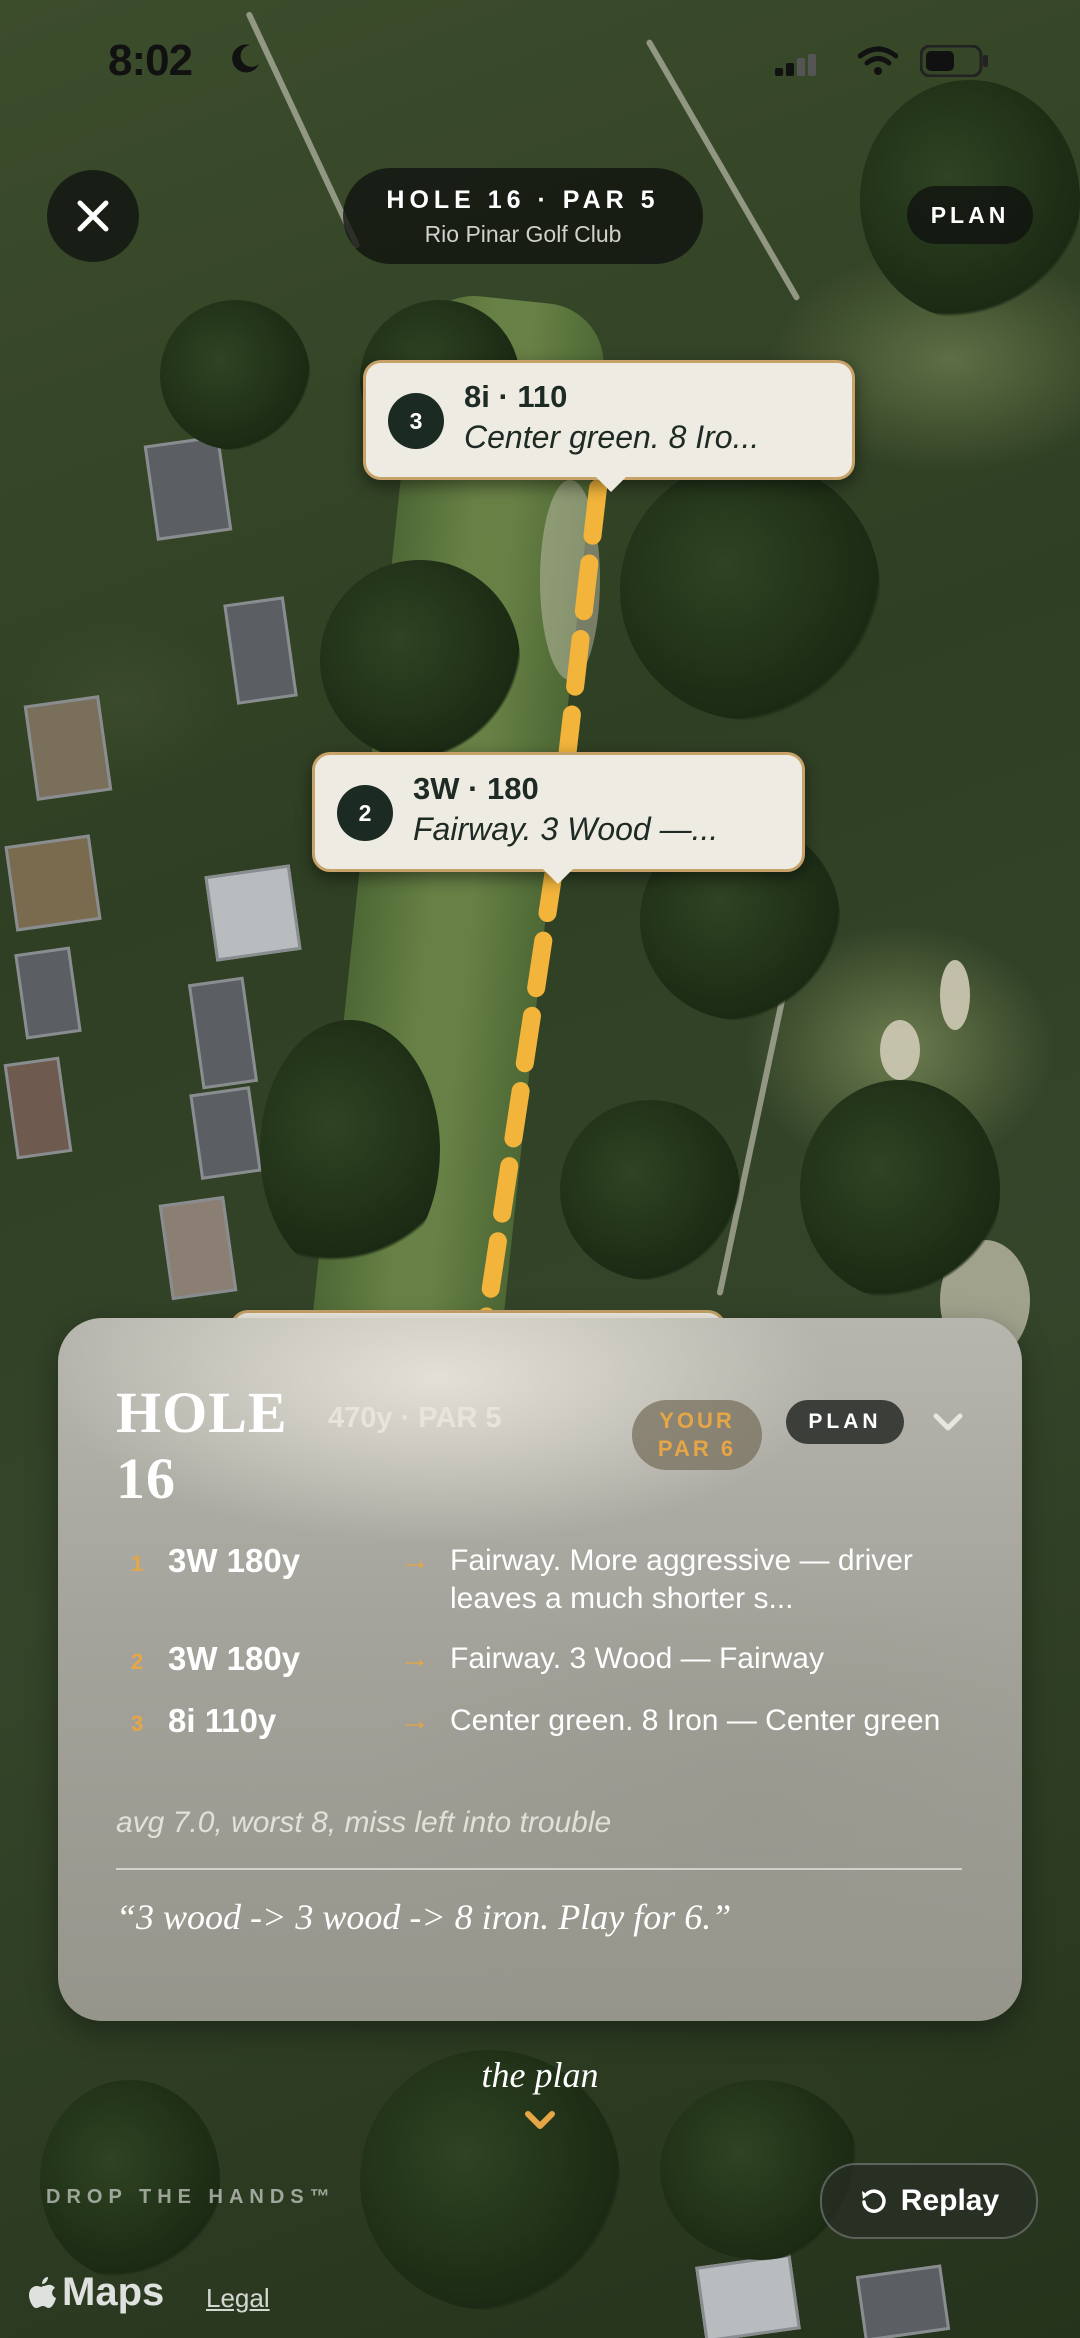  What do you see at coordinates (539, 1869) in the screenshot?
I see `divider` at bounding box center [539, 1869].